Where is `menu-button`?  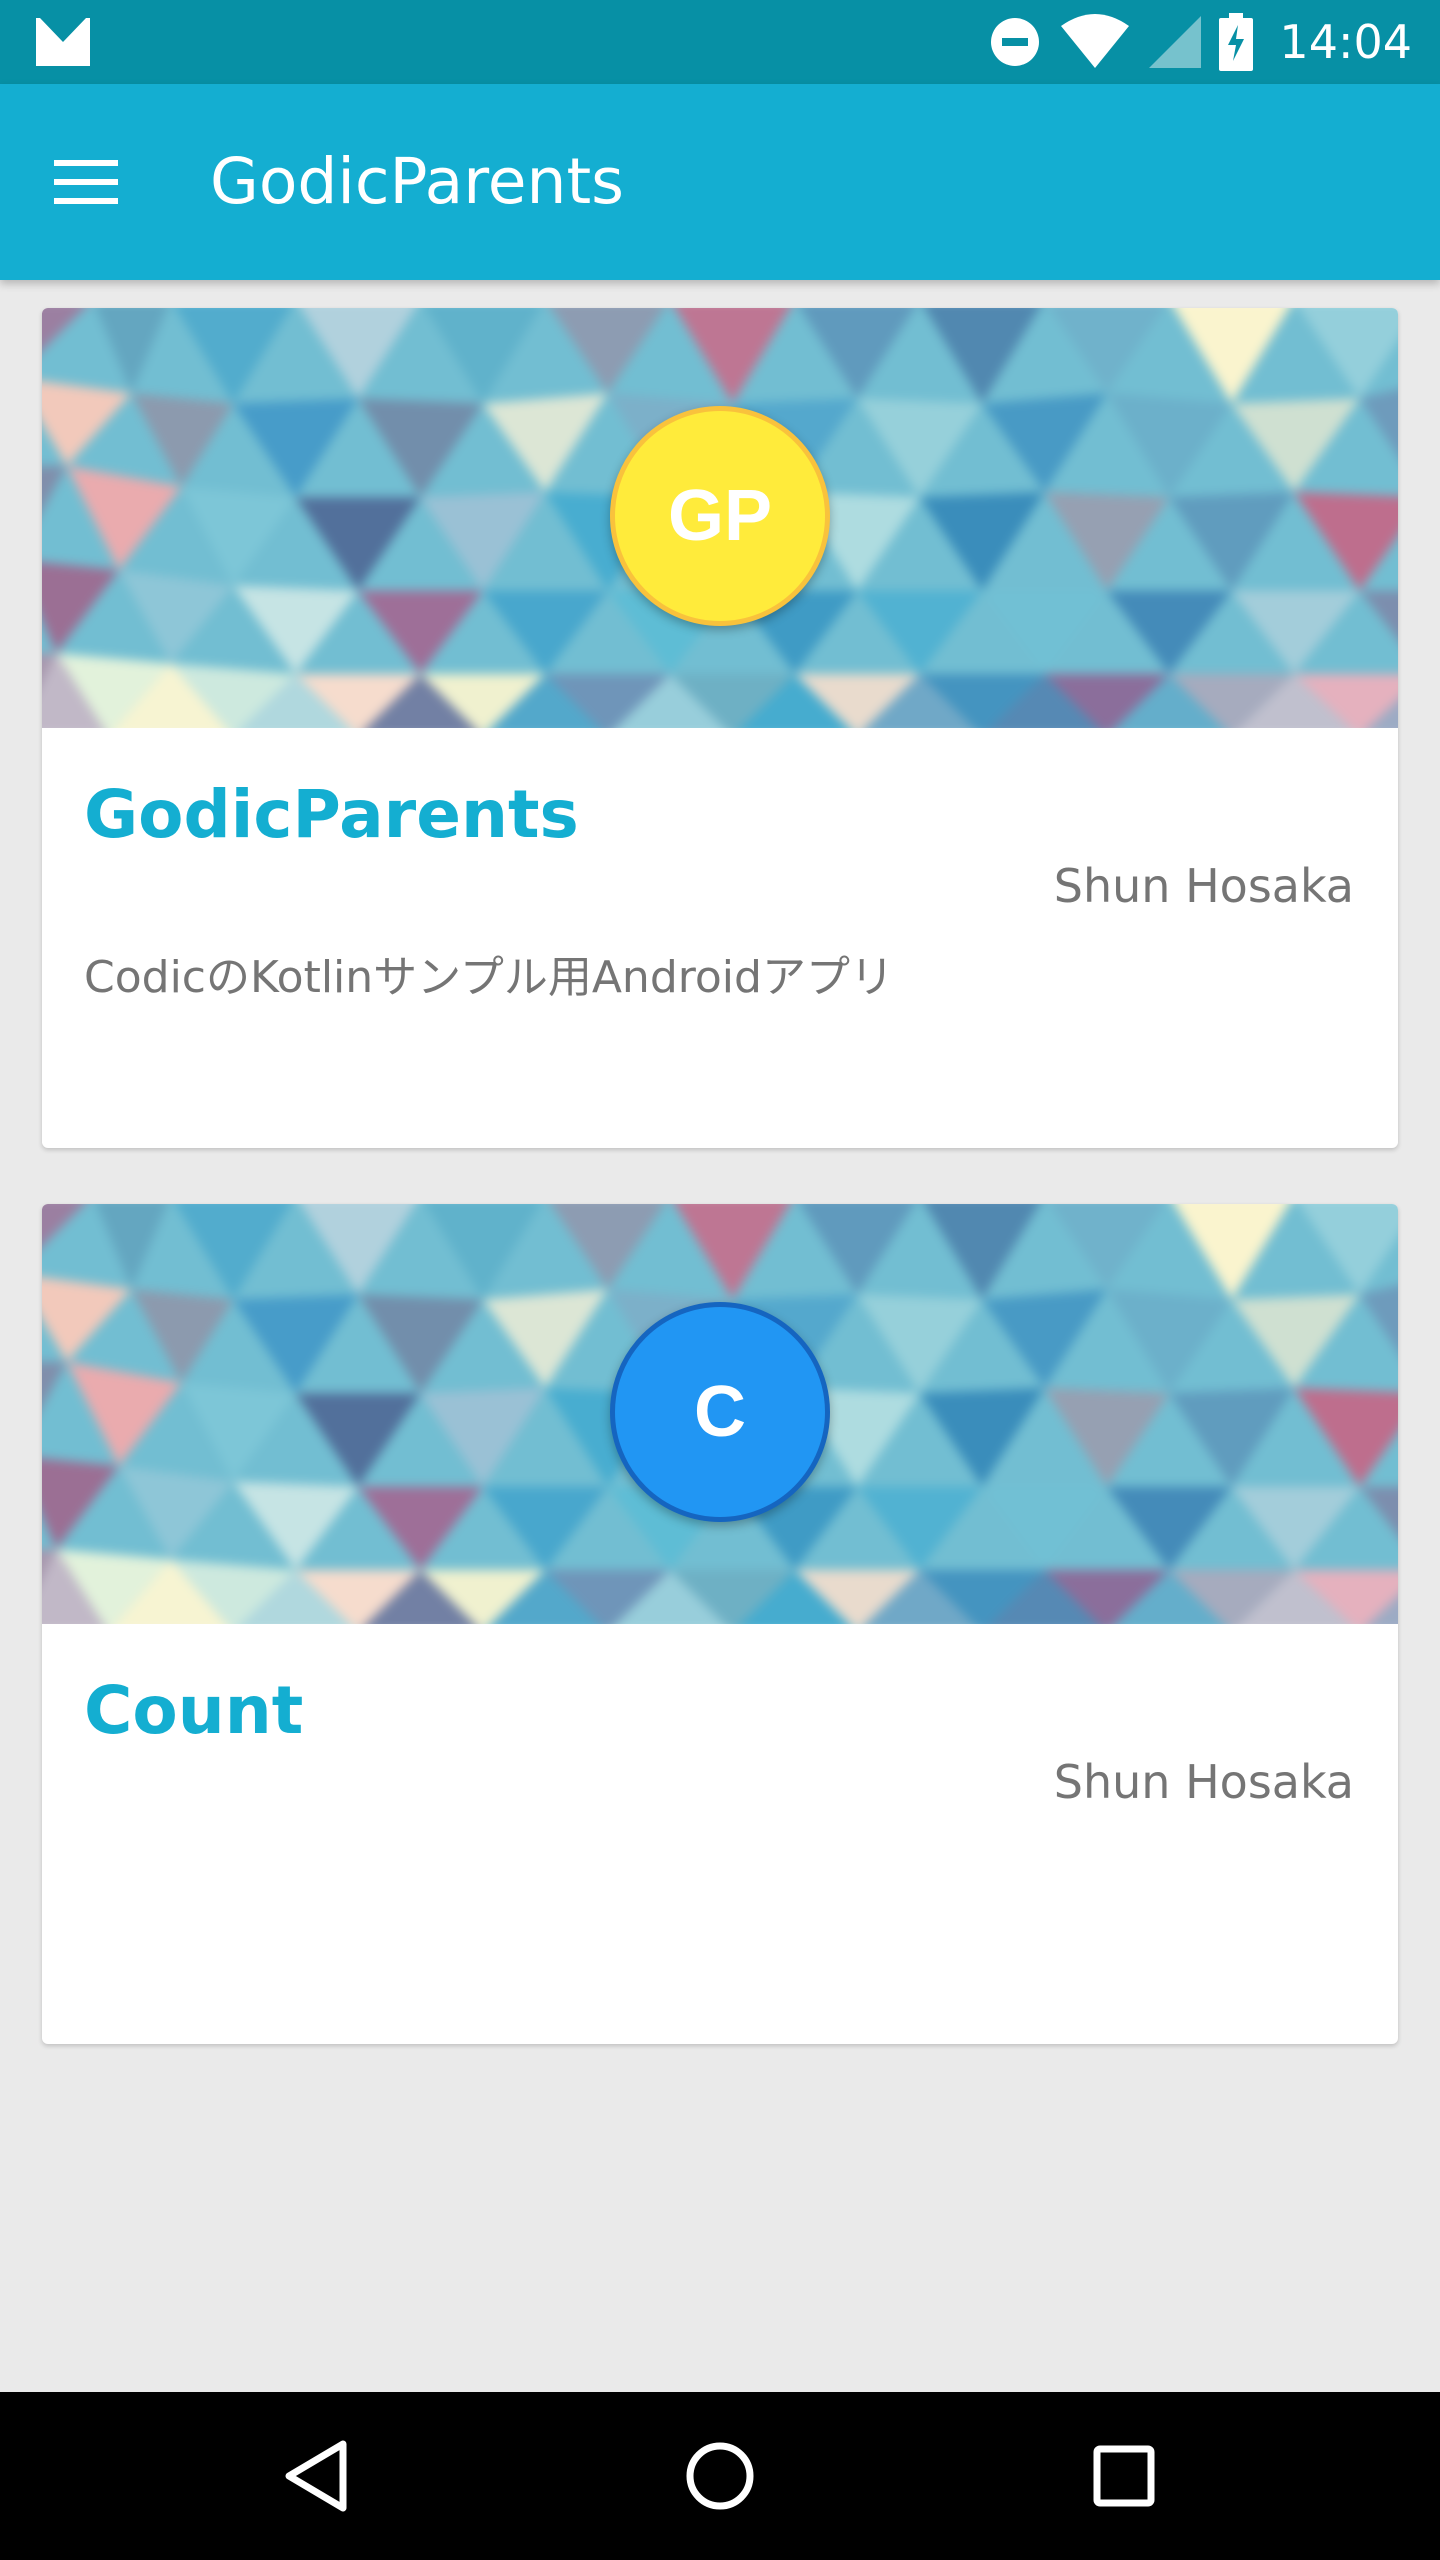
menu-button is located at coordinates (86, 182).